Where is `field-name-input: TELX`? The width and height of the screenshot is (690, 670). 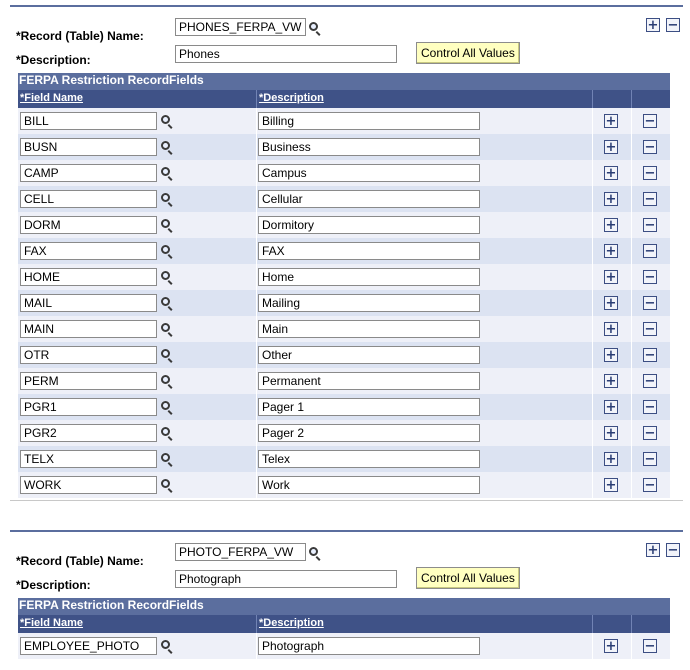
field-name-input: TELX is located at coordinates (88, 459).